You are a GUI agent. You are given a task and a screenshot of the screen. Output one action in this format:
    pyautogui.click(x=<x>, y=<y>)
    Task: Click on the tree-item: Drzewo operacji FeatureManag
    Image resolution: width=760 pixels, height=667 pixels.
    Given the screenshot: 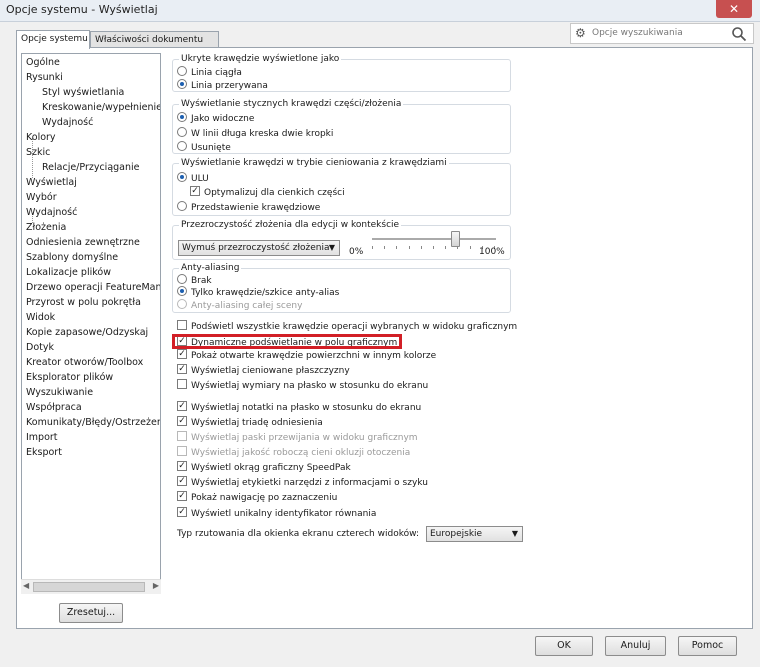 What is the action you would take?
    pyautogui.click(x=93, y=288)
    